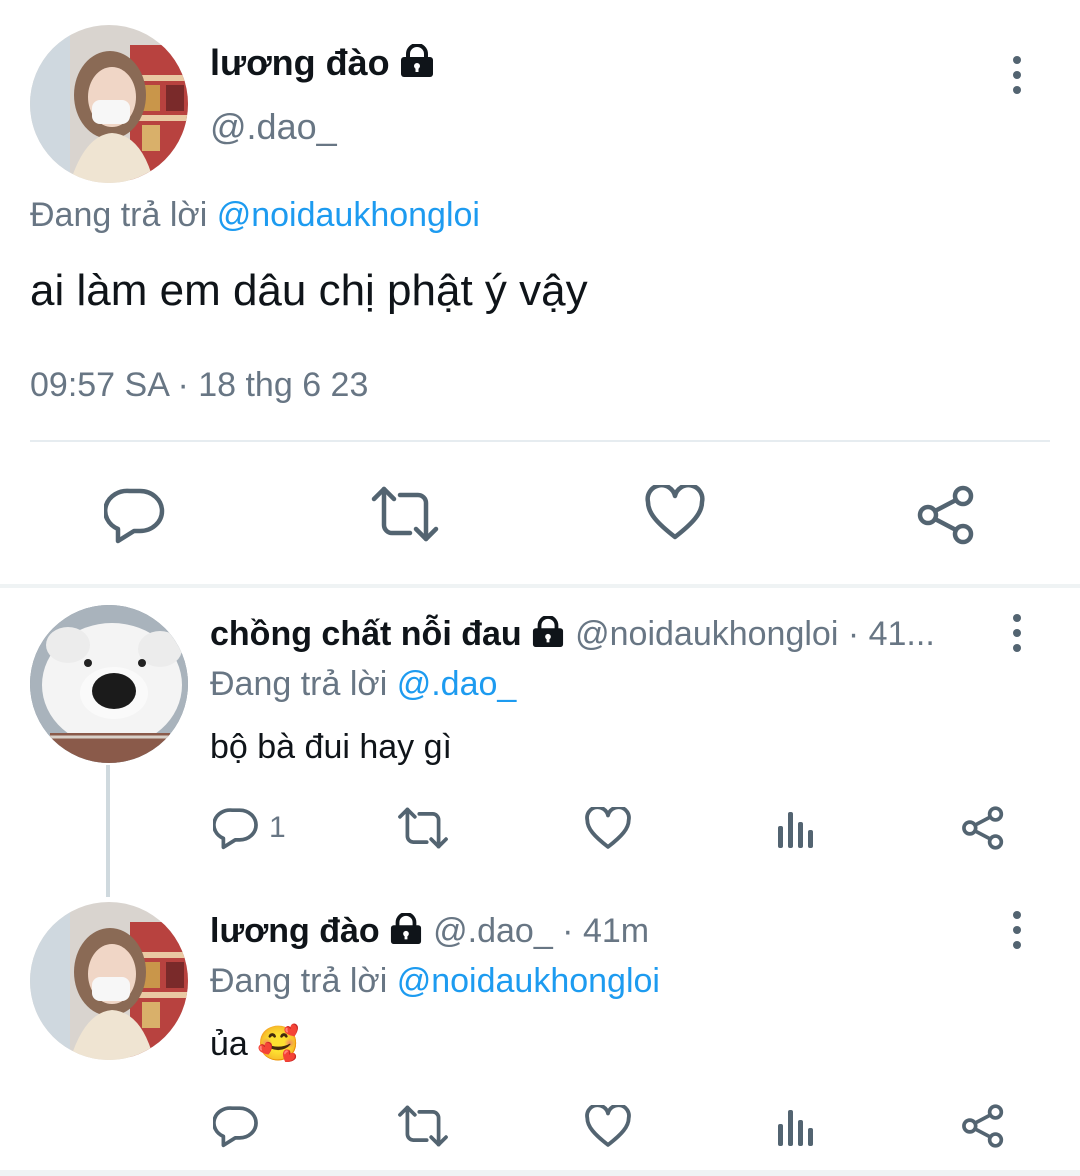  What do you see at coordinates (255, 1044) in the screenshot?
I see `reply-text: ủa 🥰` at bounding box center [255, 1044].